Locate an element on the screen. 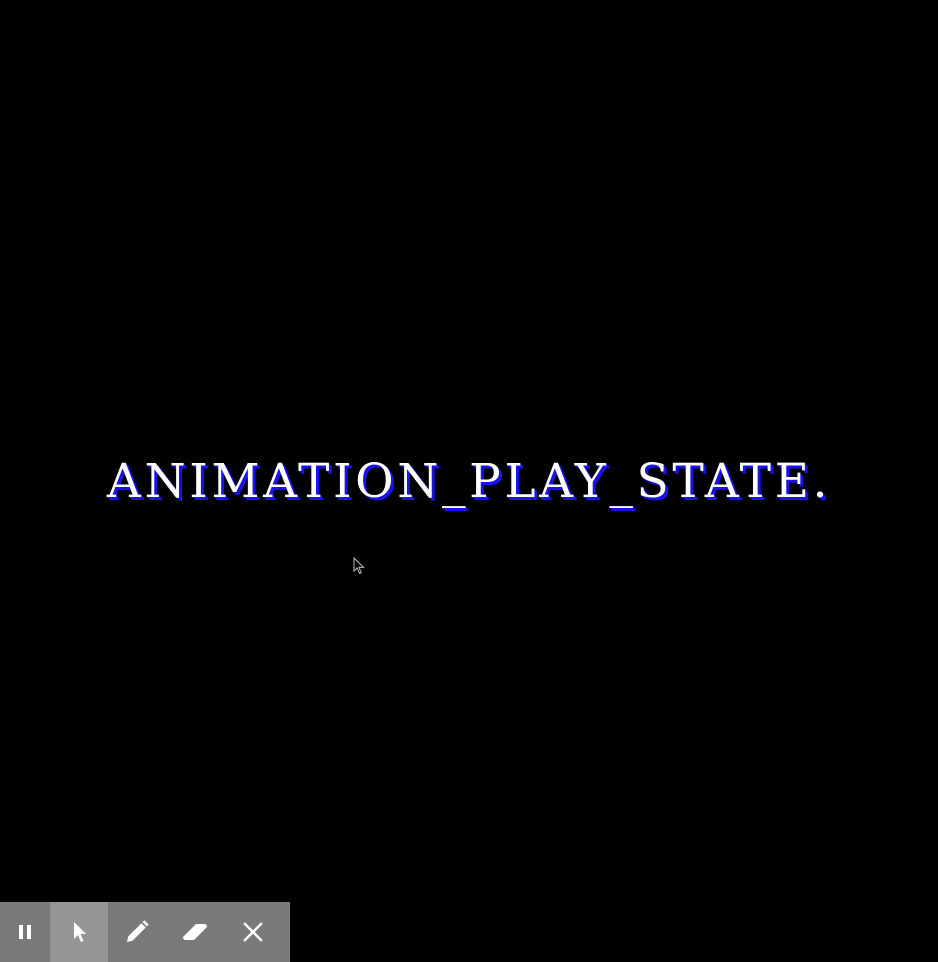  close-button is located at coordinates (253, 932).